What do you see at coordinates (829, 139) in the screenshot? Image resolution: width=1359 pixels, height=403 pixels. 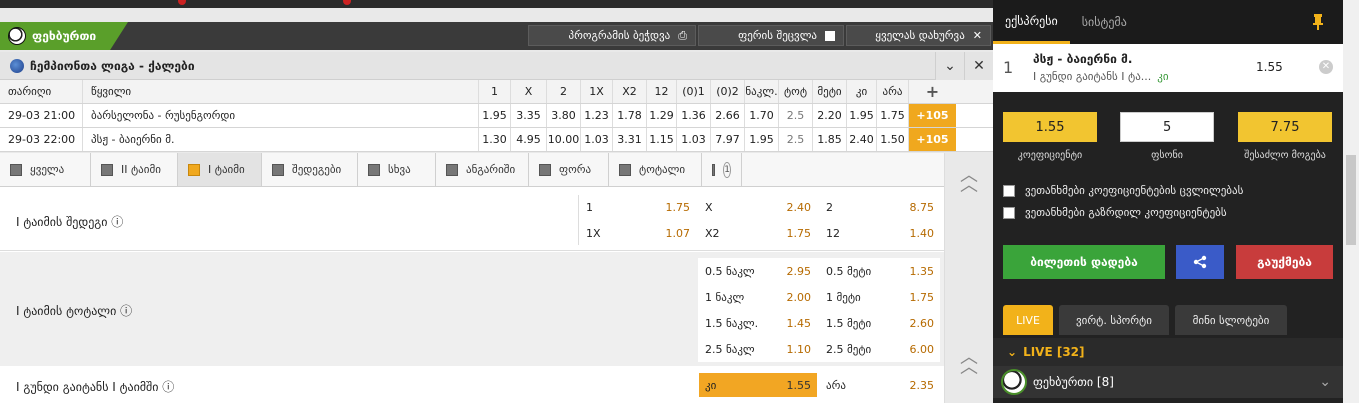 I see `odd-cell: 1.85` at bounding box center [829, 139].